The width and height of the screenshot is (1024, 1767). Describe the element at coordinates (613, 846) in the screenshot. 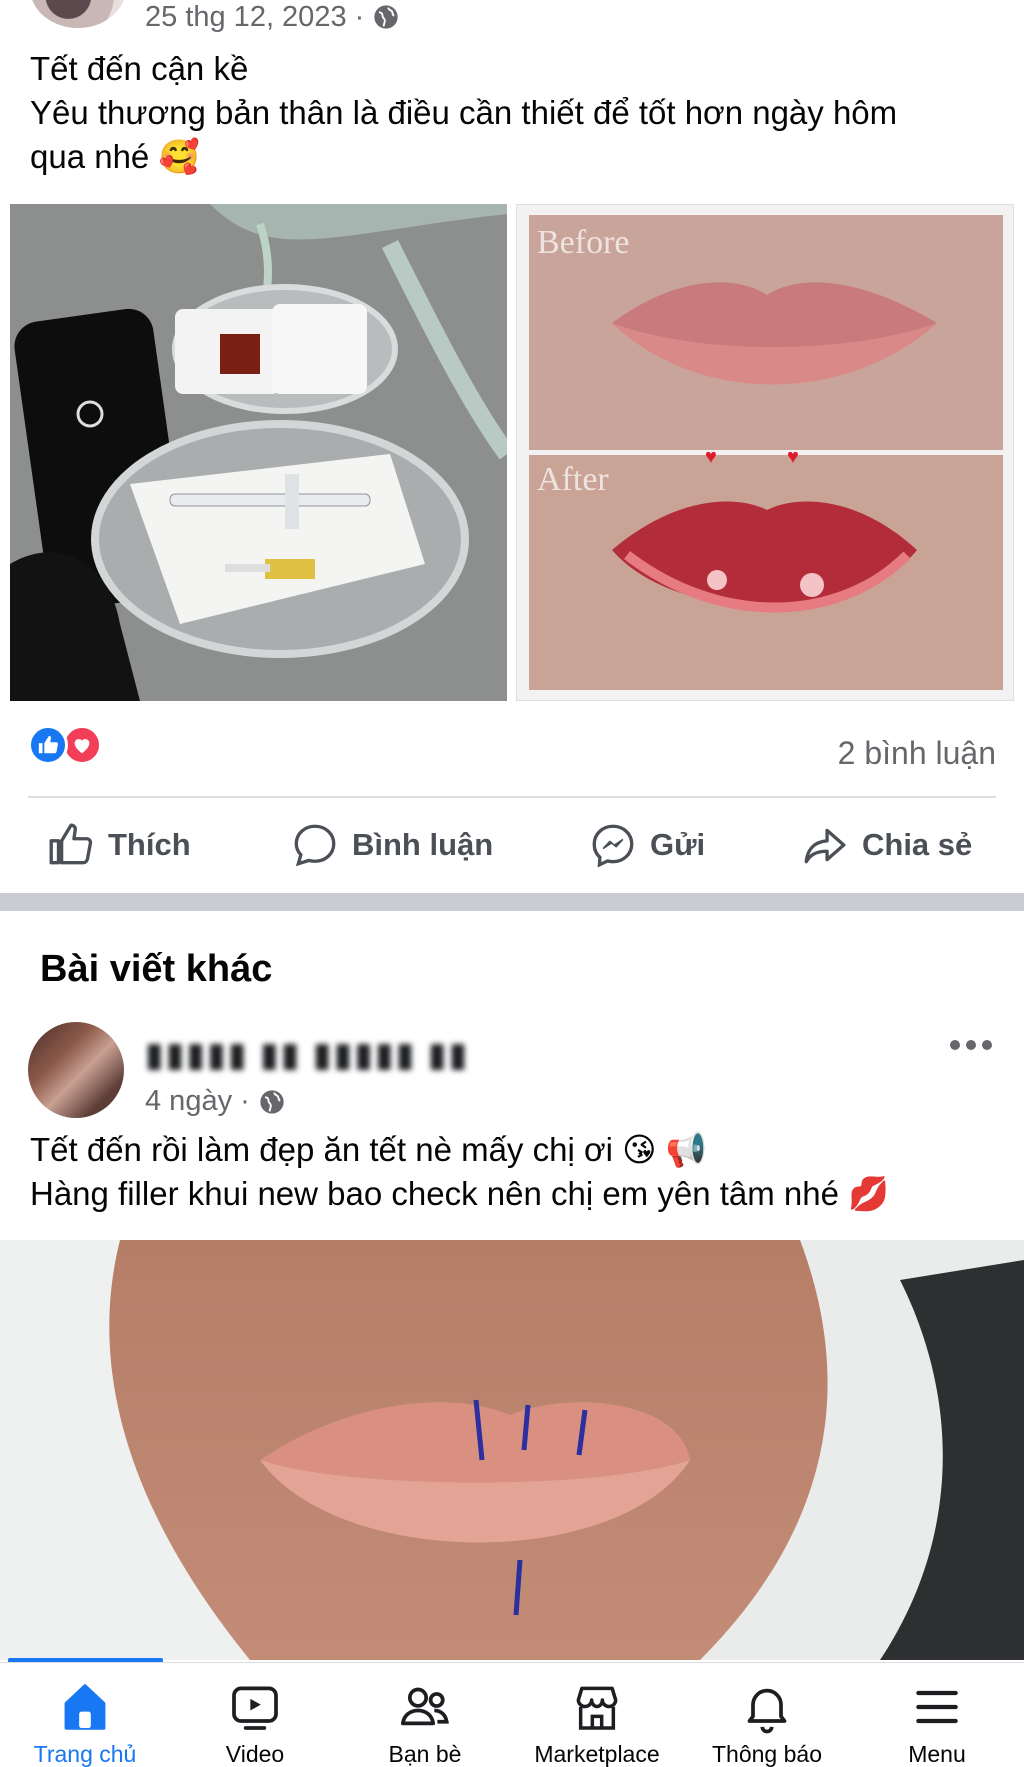

I see `messenger-icon` at that location.